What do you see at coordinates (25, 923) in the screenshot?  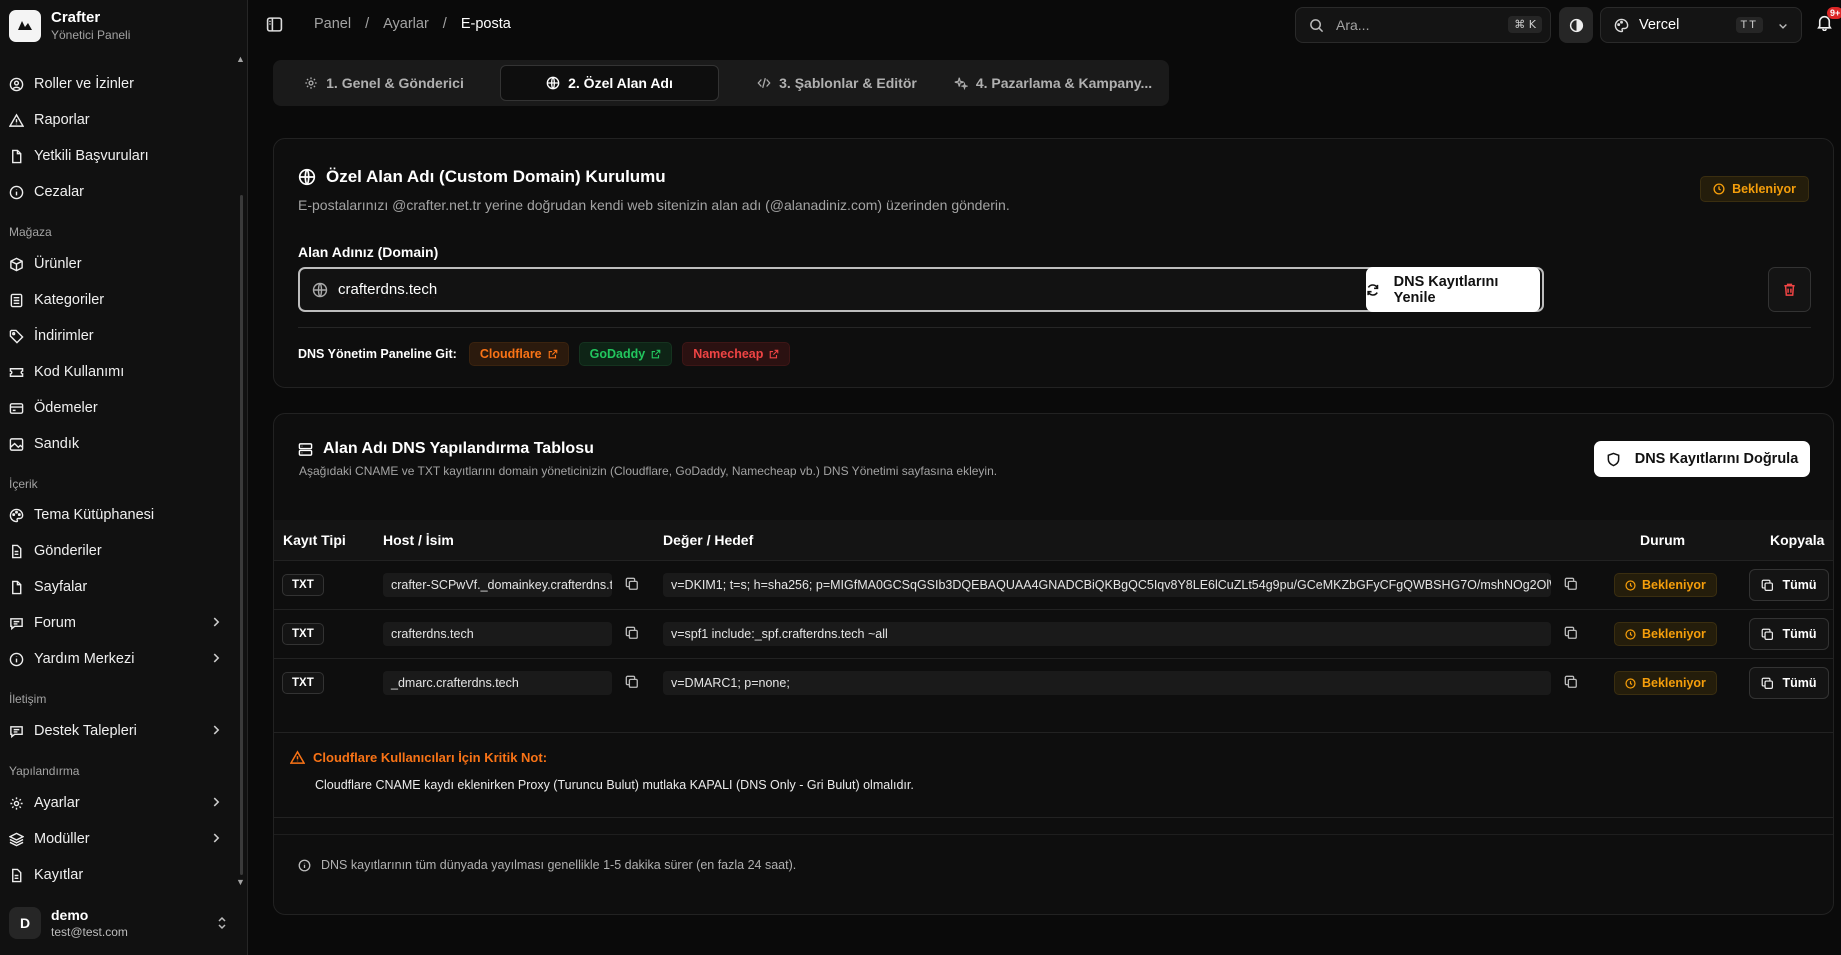 I see `avatar: D` at bounding box center [25, 923].